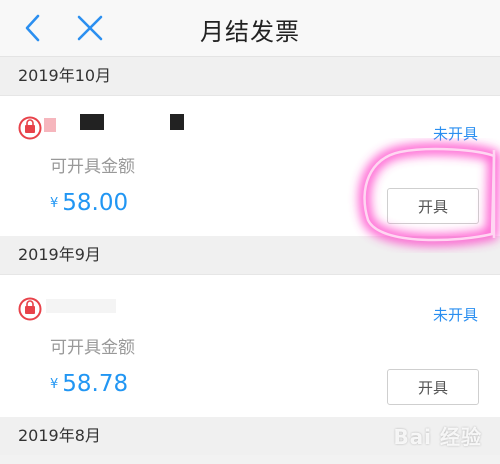 This screenshot has width=500, height=464. I want to click on nav-bar: 月结发票, so click(250, 28).